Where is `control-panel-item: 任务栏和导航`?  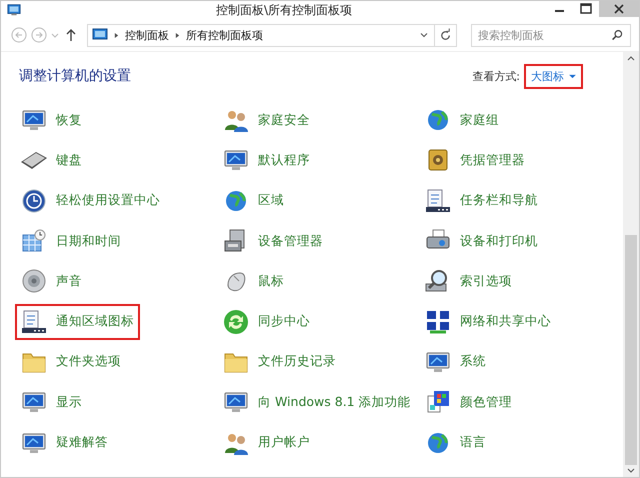 control-panel-item: 任务栏和导航 is located at coordinates (481, 200).